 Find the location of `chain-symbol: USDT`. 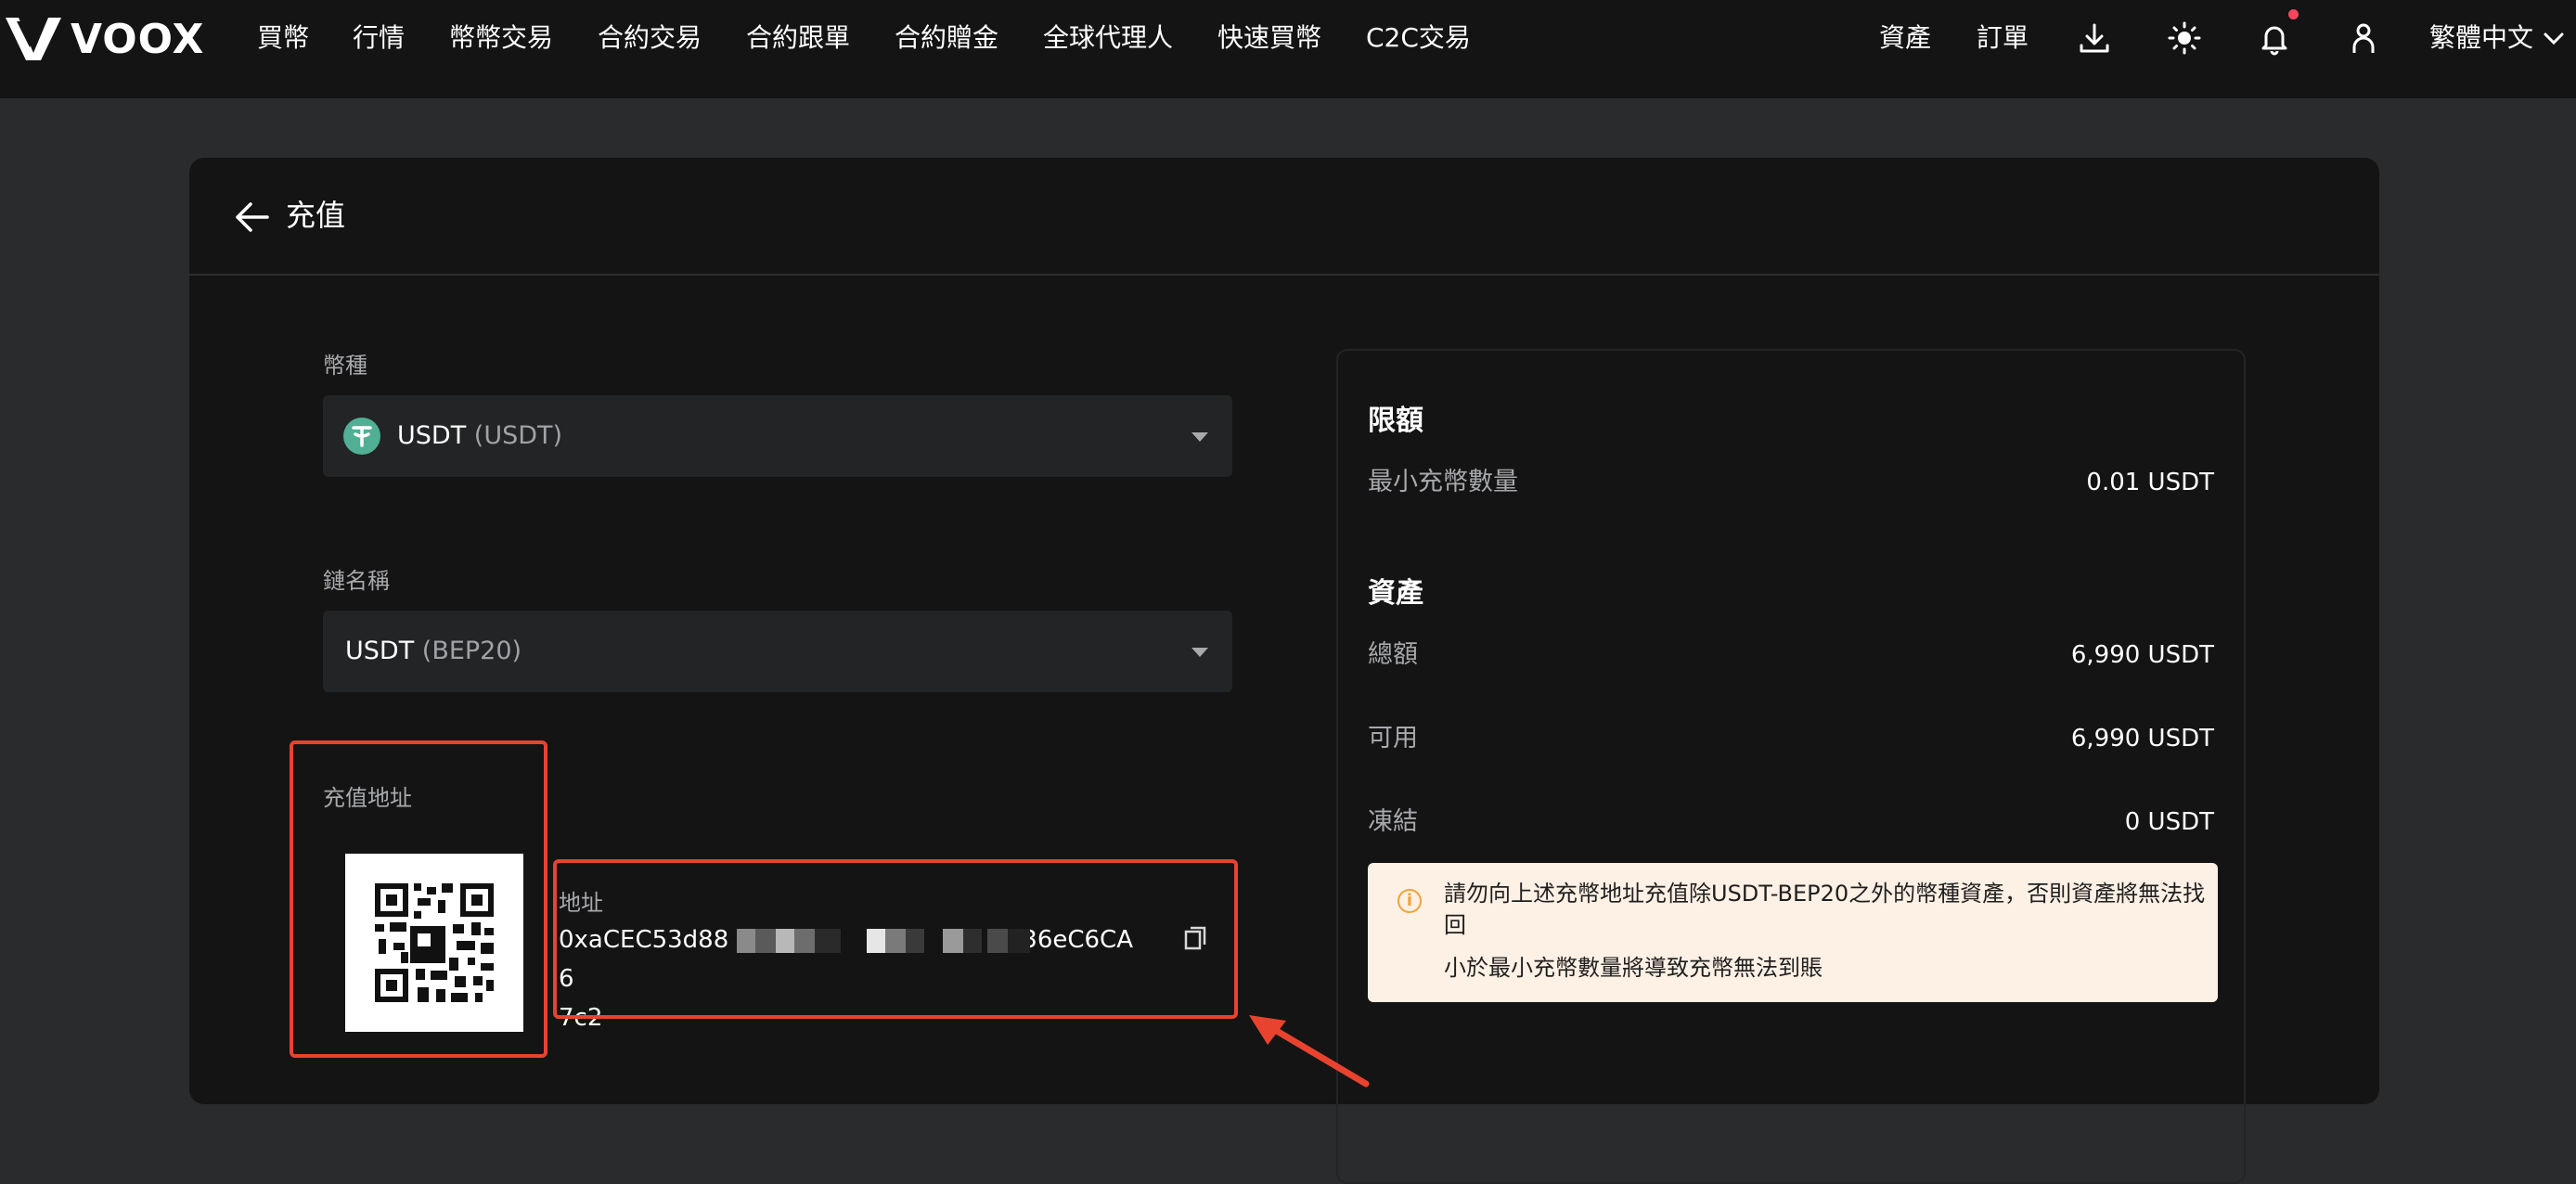

chain-symbol: USDT is located at coordinates (380, 651).